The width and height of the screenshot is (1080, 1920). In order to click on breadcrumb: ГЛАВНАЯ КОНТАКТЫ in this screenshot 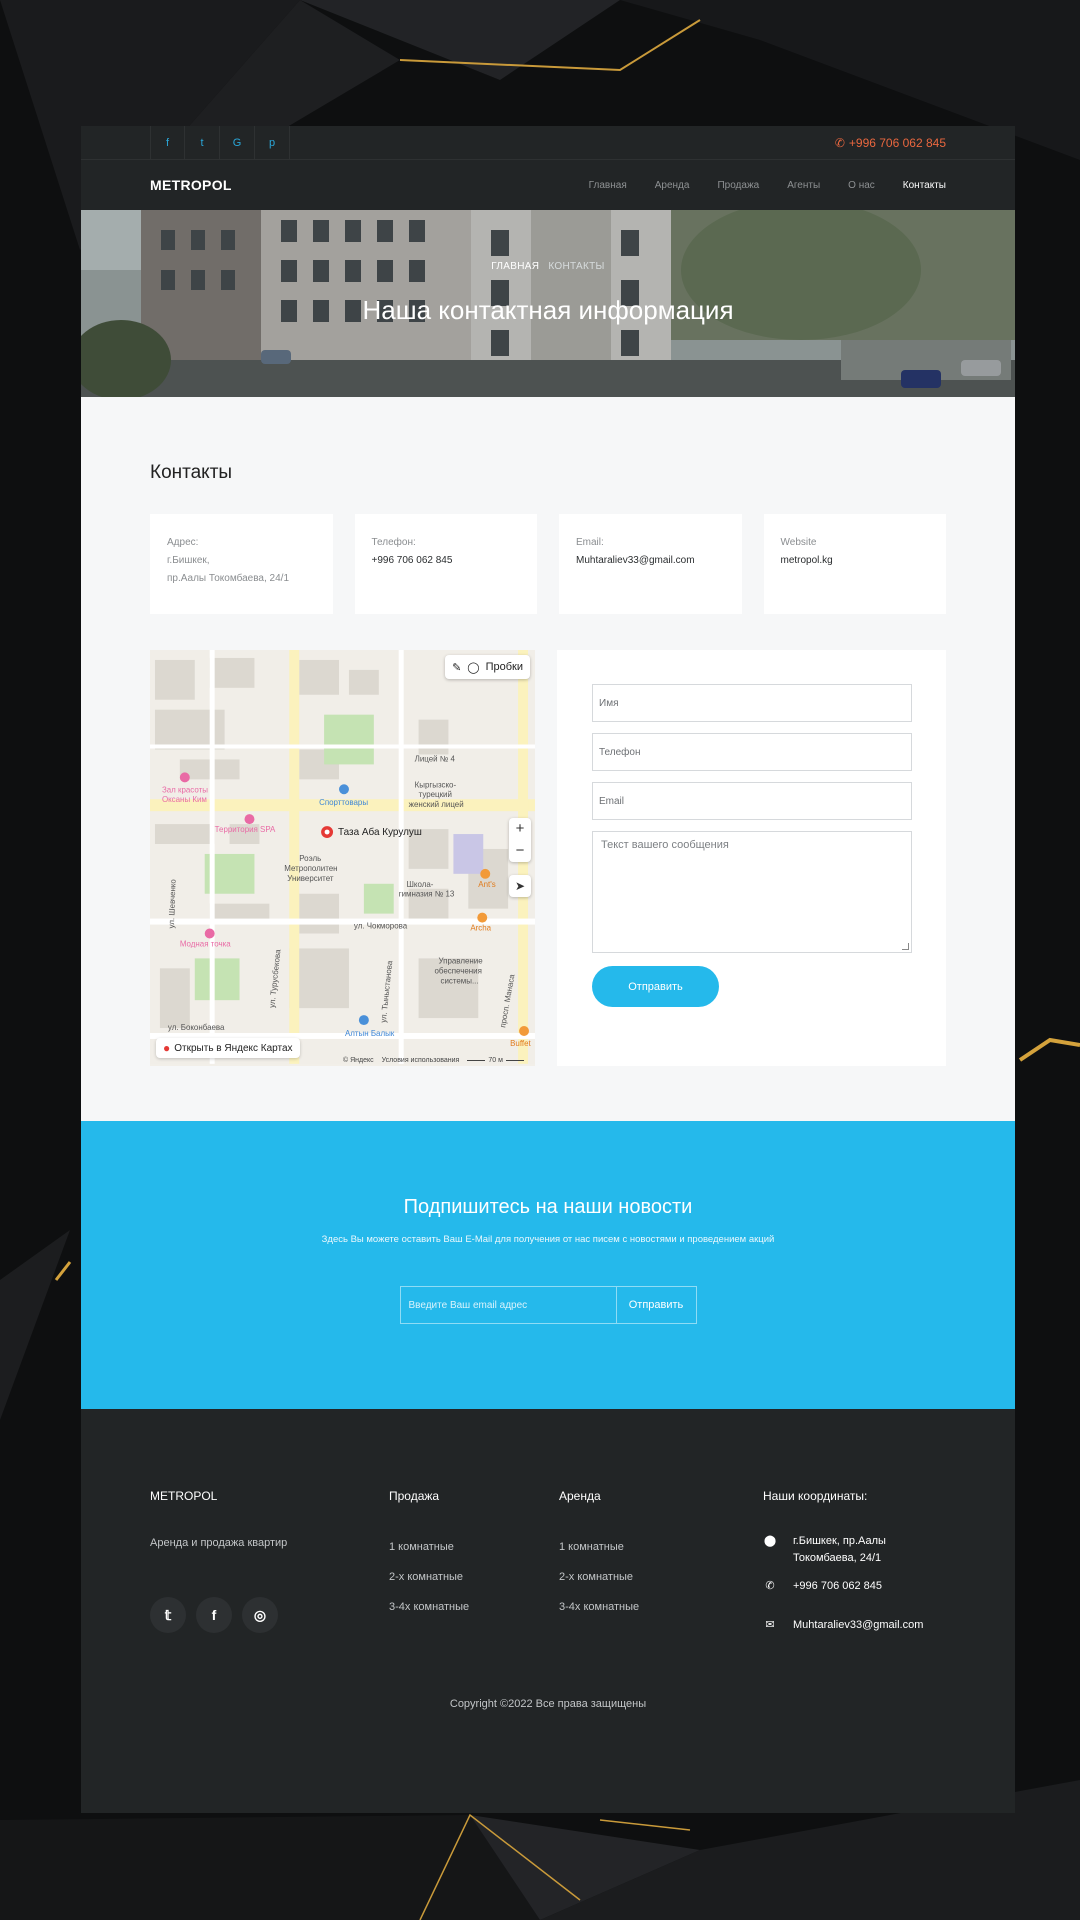, I will do `click(548, 266)`.